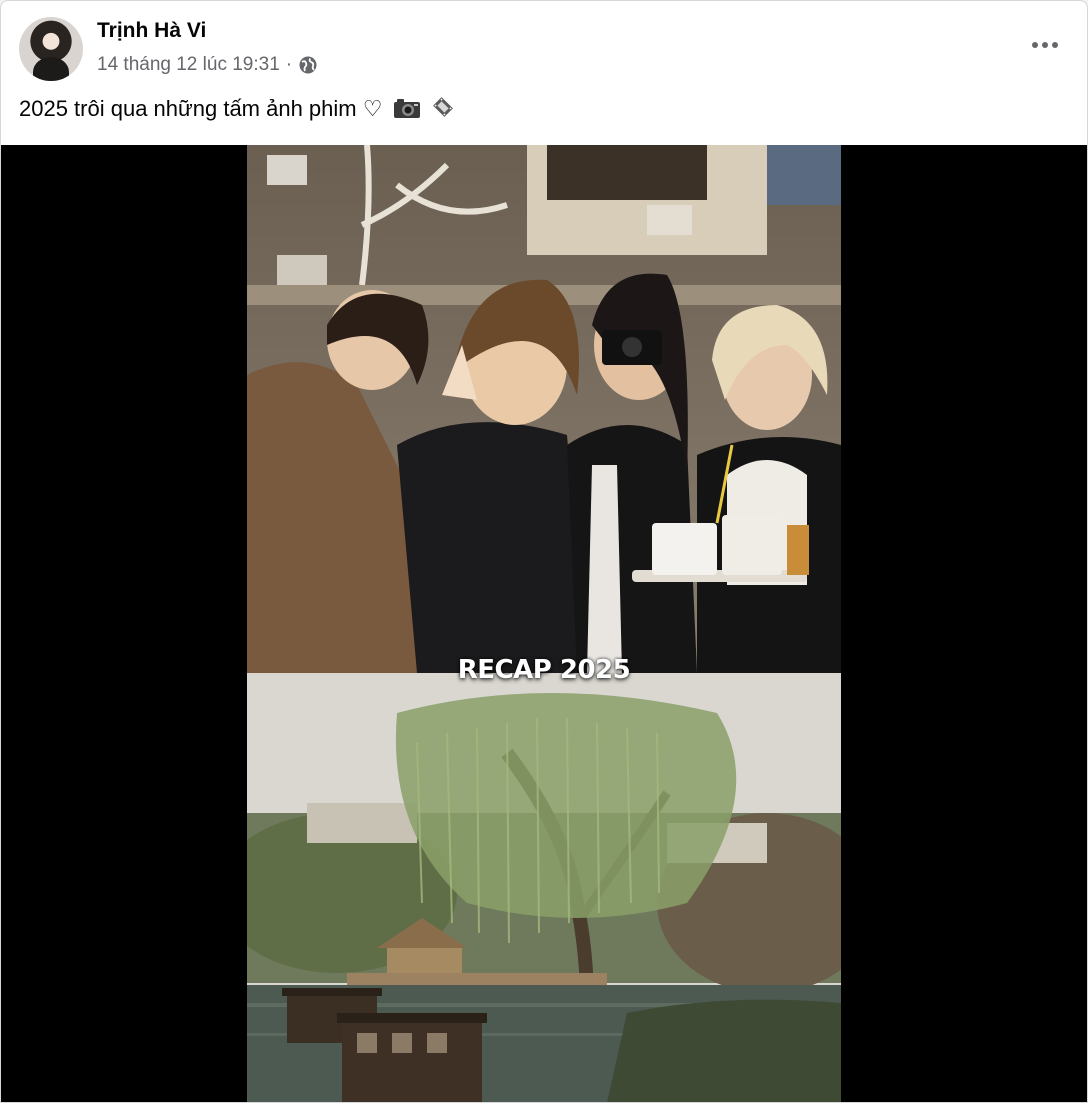  What do you see at coordinates (201, 108) in the screenshot?
I see `caption-text: 2025 trôi qua những tấm ảnh phim ♡` at bounding box center [201, 108].